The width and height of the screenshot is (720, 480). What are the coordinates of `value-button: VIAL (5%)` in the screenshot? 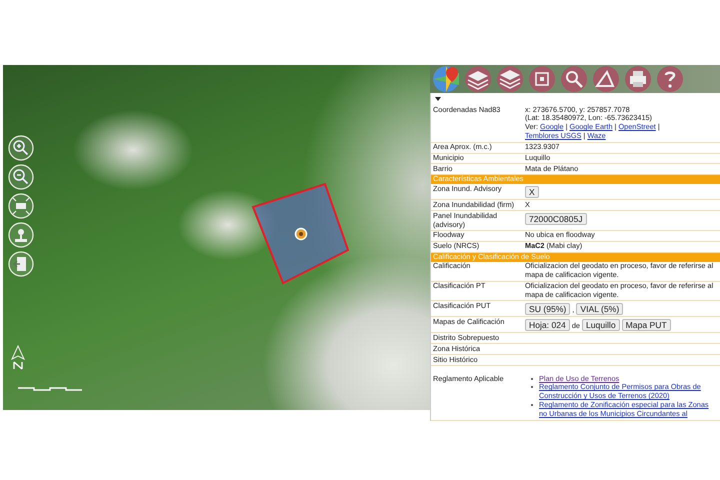 It's located at (600, 308).